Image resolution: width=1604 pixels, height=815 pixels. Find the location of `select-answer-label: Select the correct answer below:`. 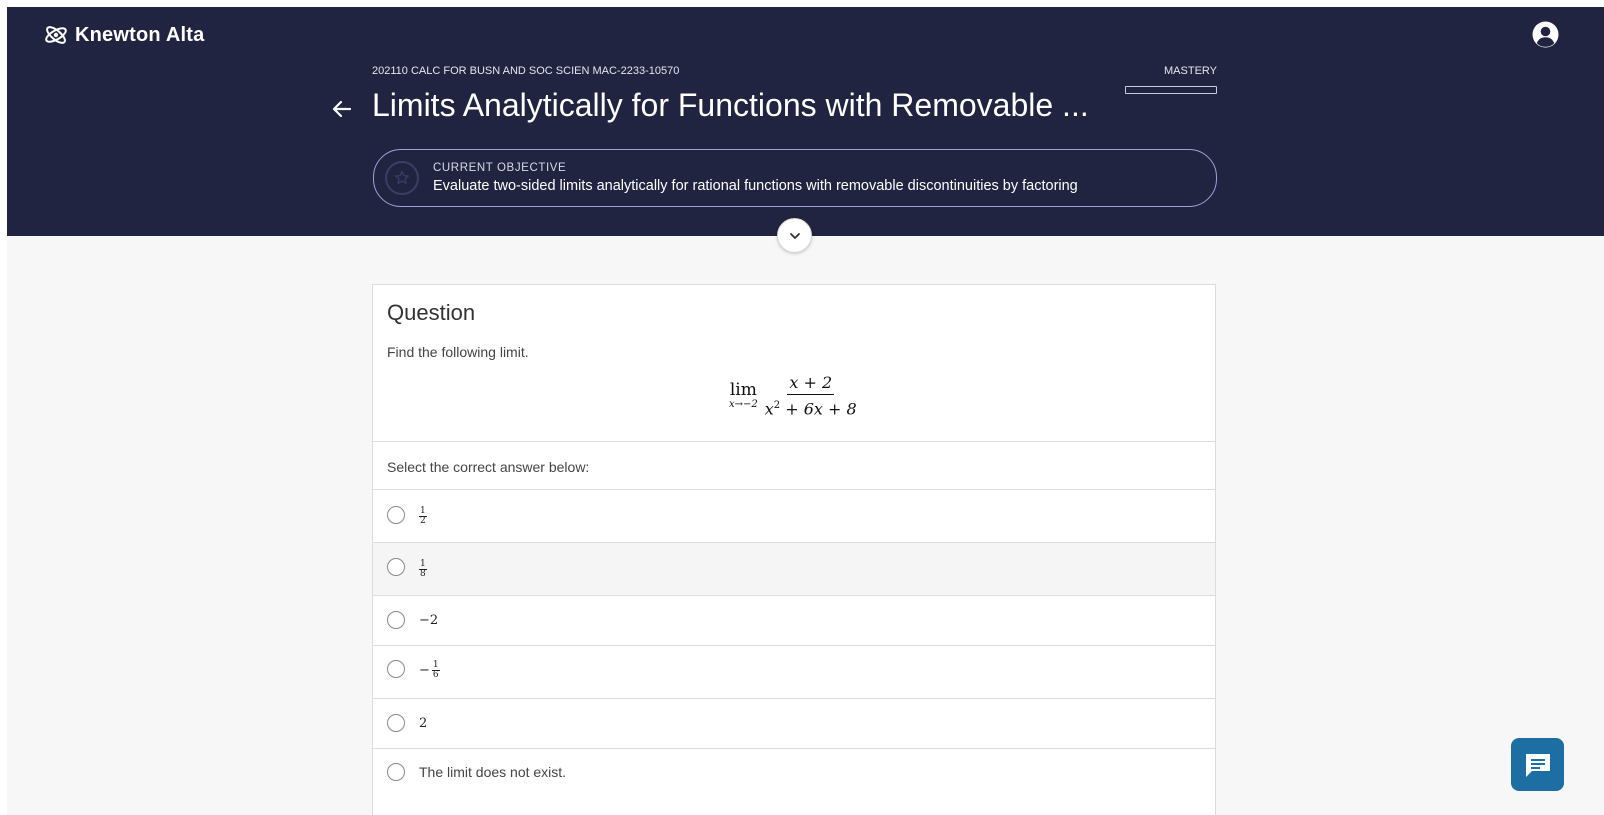

select-answer-label: Select the correct answer below: is located at coordinates (488, 467).